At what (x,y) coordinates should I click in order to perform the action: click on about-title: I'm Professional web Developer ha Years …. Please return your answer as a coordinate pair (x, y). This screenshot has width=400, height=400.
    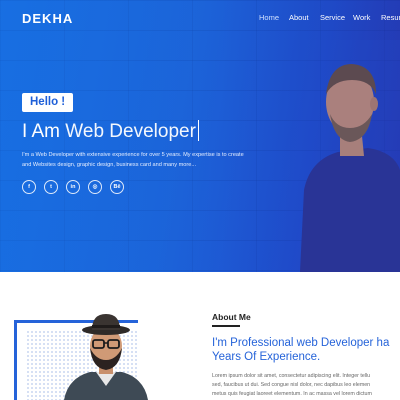
    Looking at the image, I should click on (306, 350).